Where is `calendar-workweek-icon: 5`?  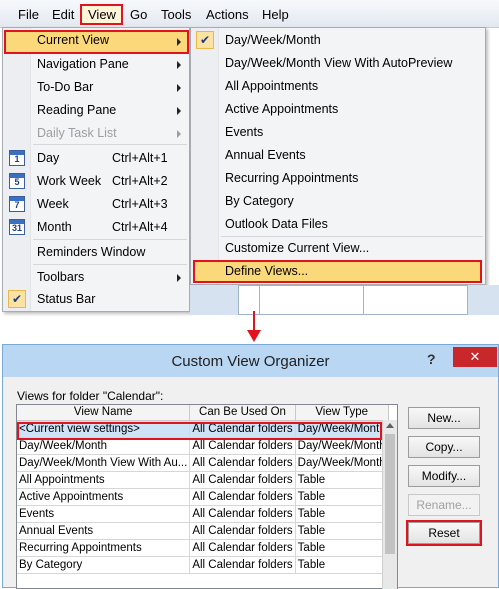 calendar-workweek-icon: 5 is located at coordinates (17, 181).